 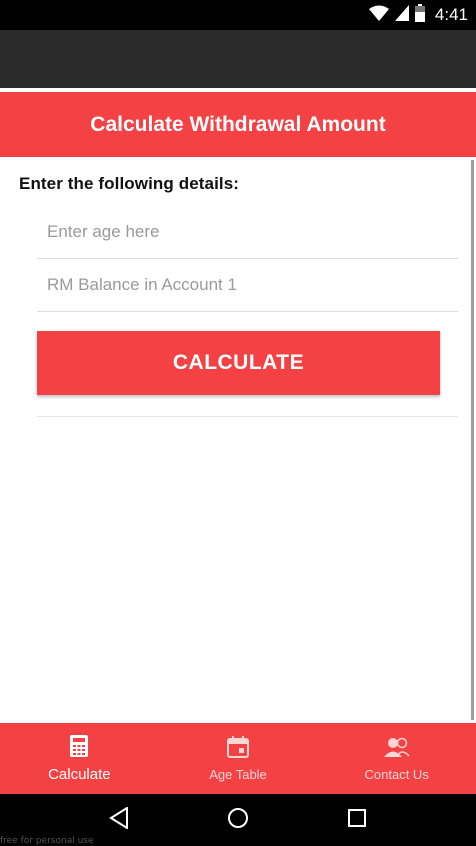 I want to click on age-input, so click(x=247, y=232).